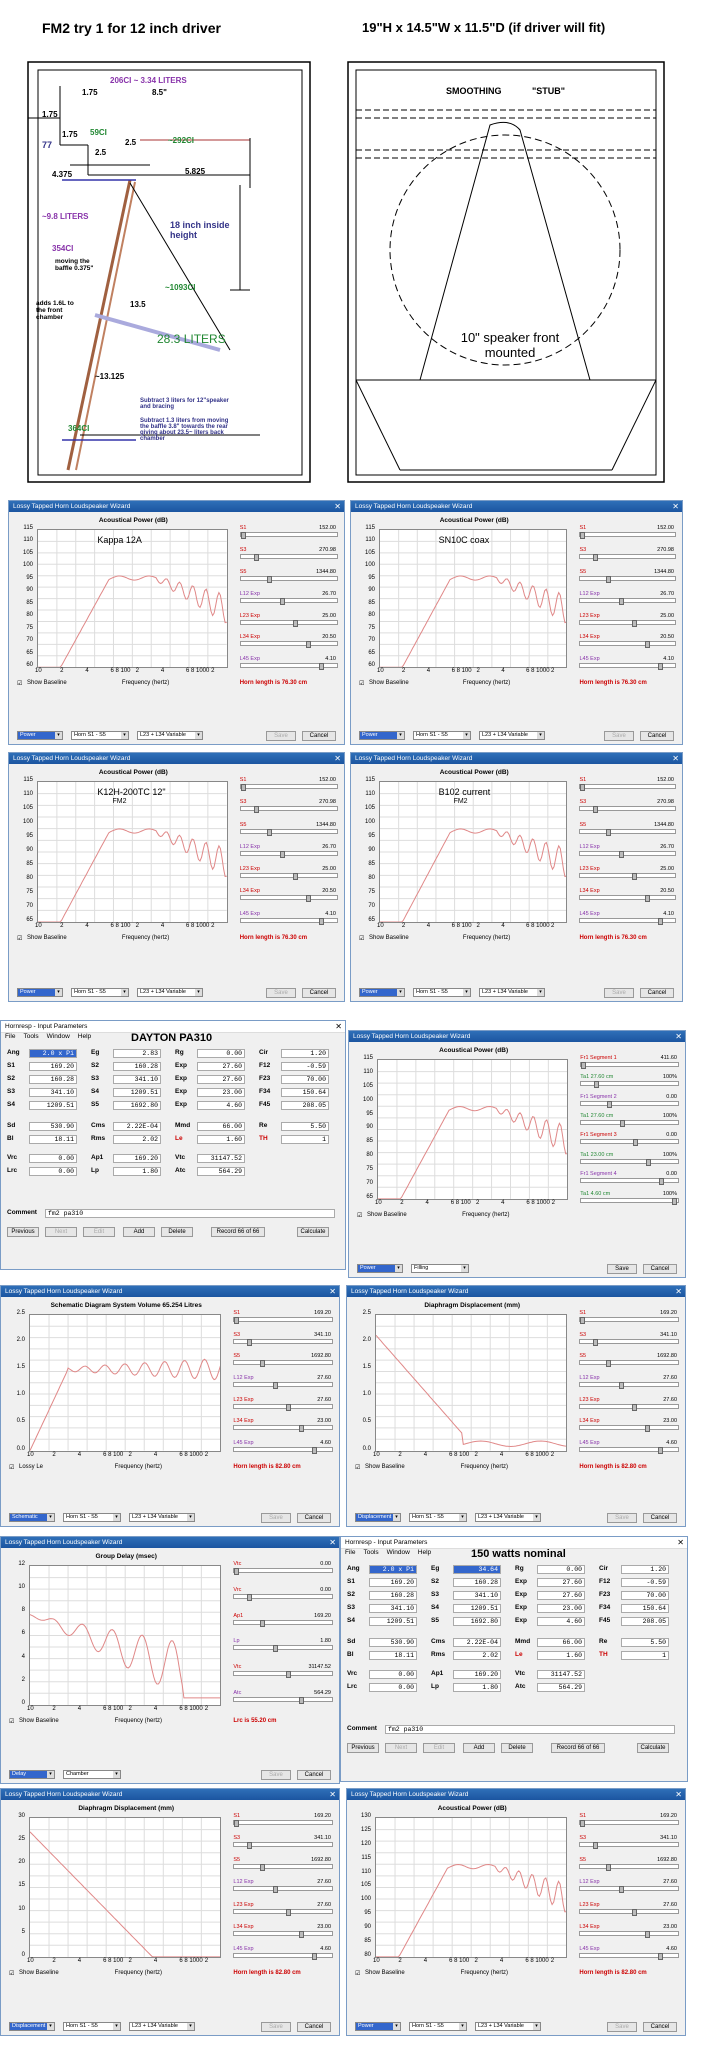 This screenshot has height=2048, width=701. What do you see at coordinates (653, 1748) in the screenshot?
I see `hornresp-button: Calculate` at bounding box center [653, 1748].